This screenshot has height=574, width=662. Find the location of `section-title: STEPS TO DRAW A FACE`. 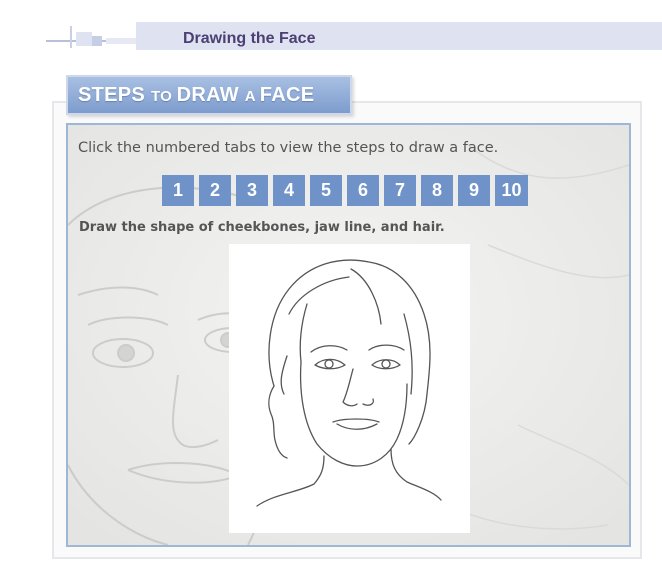

section-title: STEPS TO DRAW A FACE is located at coordinates (196, 95).